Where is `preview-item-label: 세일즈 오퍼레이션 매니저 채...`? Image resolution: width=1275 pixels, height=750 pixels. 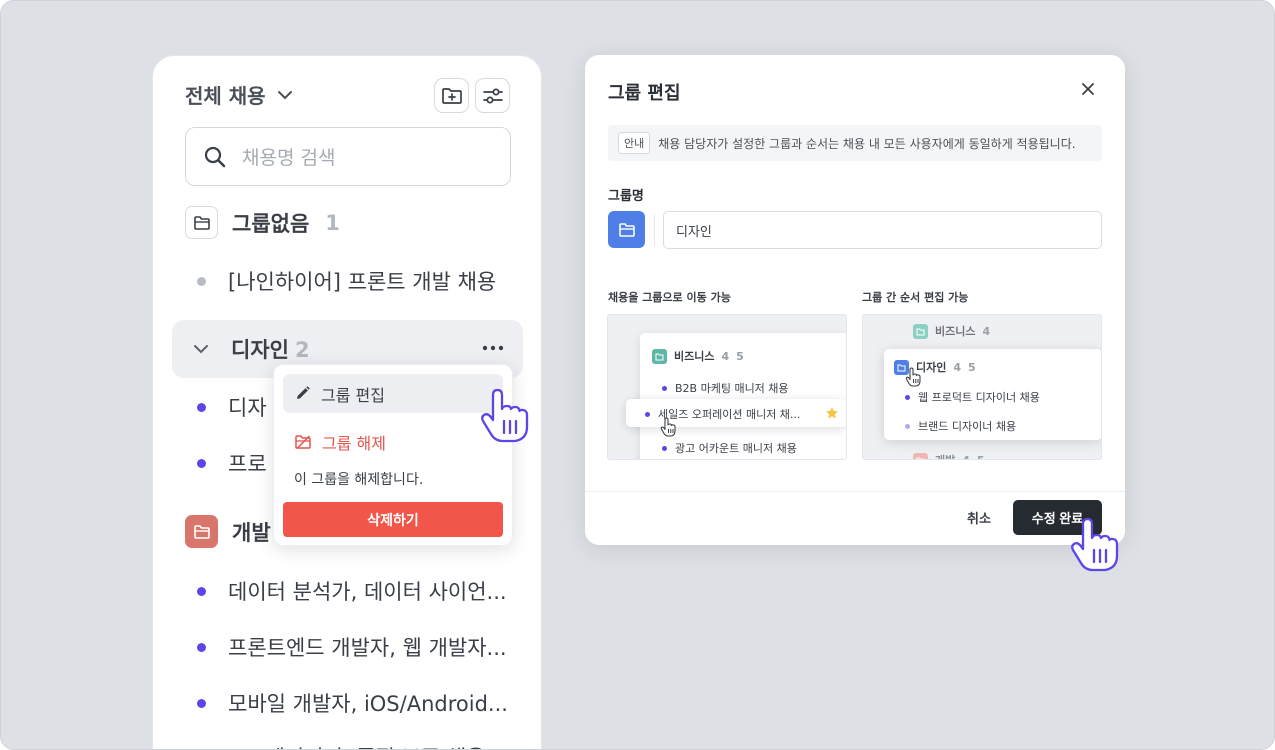 preview-item-label: 세일즈 오퍼레이션 매니저 채... is located at coordinates (729, 414).